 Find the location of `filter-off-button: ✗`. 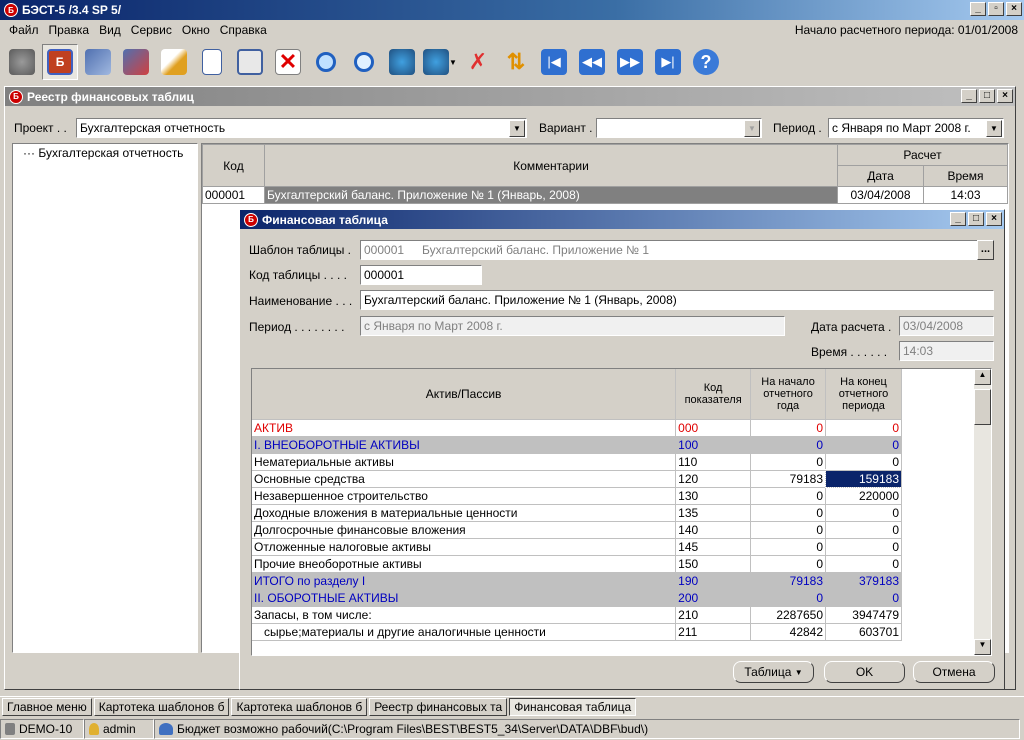

filter-off-button: ✗ is located at coordinates (478, 62).